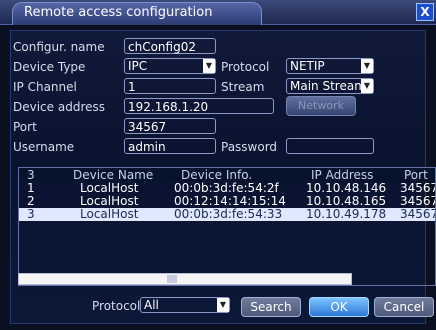 The image size is (436, 330). What do you see at coordinates (249, 147) in the screenshot?
I see `password-label: Password` at bounding box center [249, 147].